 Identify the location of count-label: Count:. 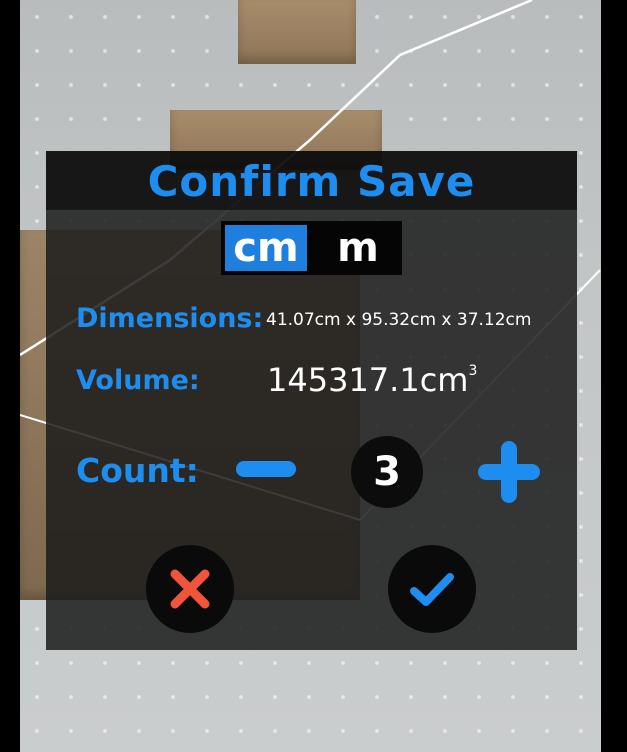
(137, 470).